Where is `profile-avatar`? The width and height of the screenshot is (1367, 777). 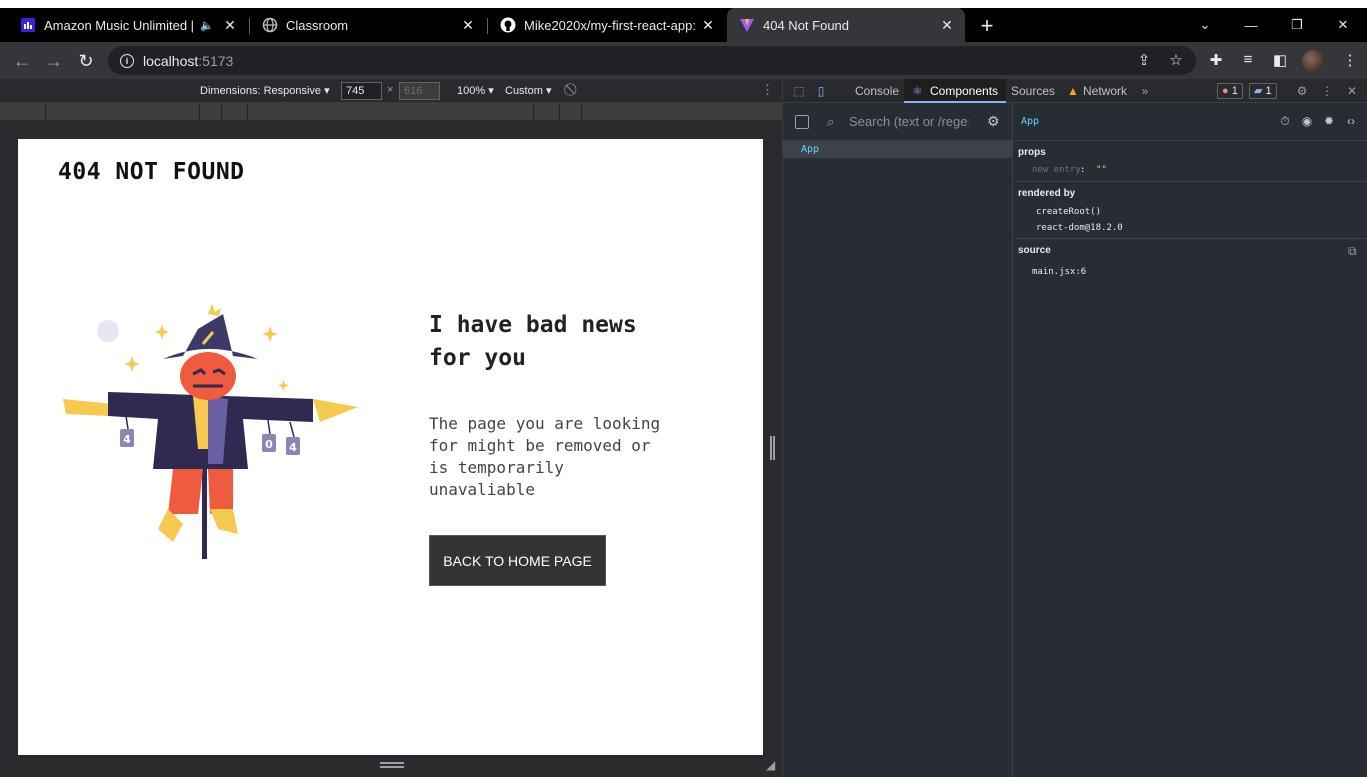 profile-avatar is located at coordinates (1313, 61).